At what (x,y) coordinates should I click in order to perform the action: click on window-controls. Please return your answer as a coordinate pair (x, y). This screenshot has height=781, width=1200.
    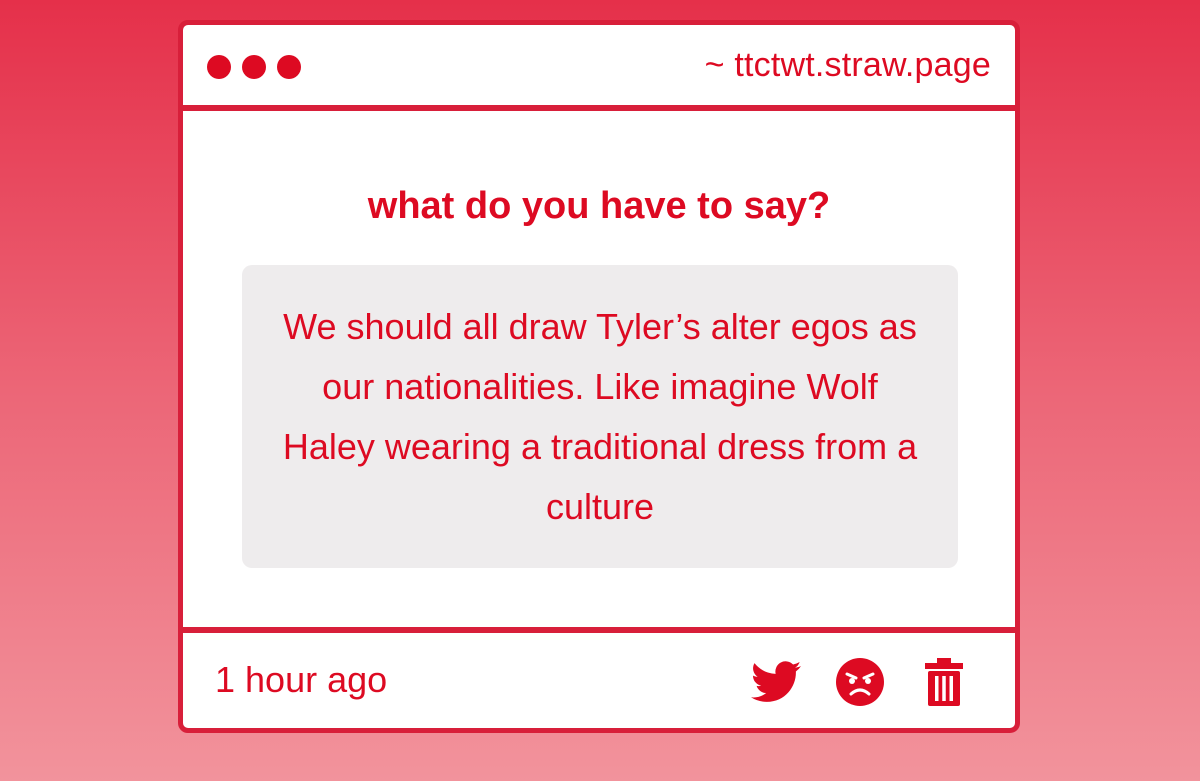
    Looking at the image, I should click on (254, 67).